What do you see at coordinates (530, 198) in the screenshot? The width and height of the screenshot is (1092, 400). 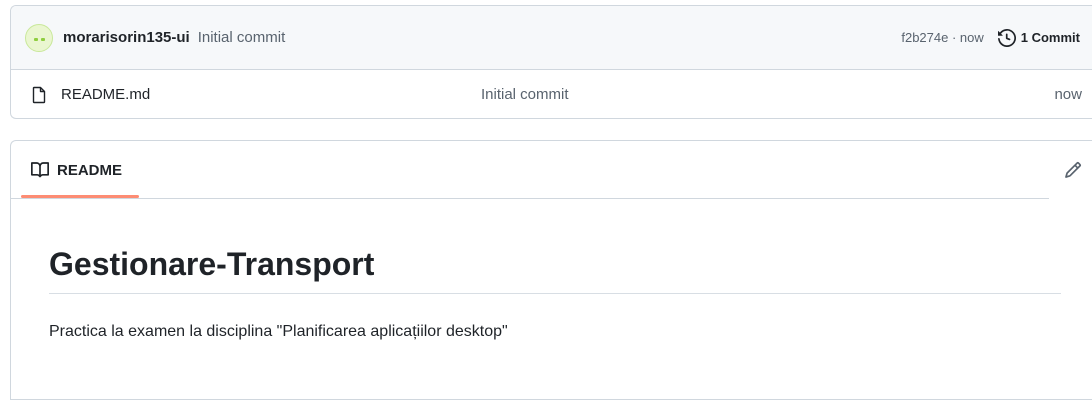 I see `header-divider` at bounding box center [530, 198].